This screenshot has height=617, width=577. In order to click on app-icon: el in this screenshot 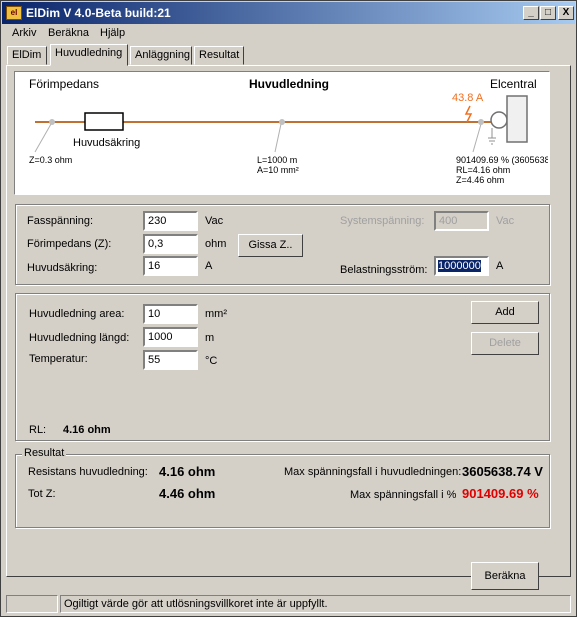, I will do `click(14, 13)`.